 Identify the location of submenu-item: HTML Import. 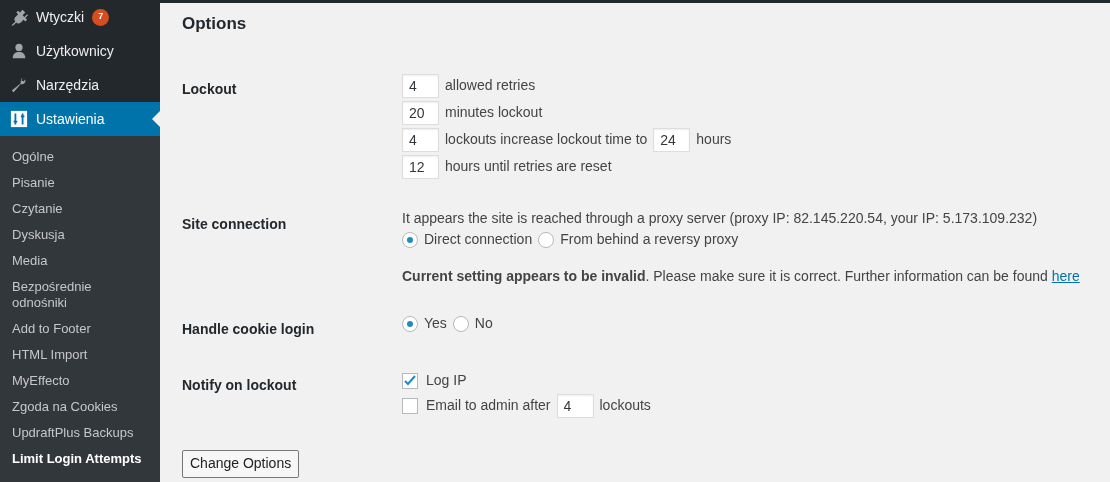
(80, 355).